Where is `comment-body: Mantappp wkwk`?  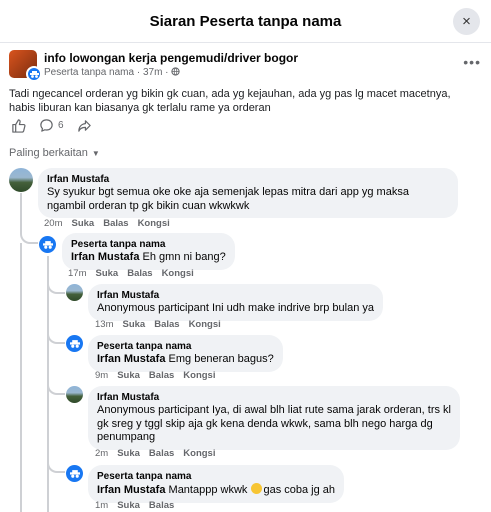 comment-body: Mantappp wkwk is located at coordinates (208, 490).